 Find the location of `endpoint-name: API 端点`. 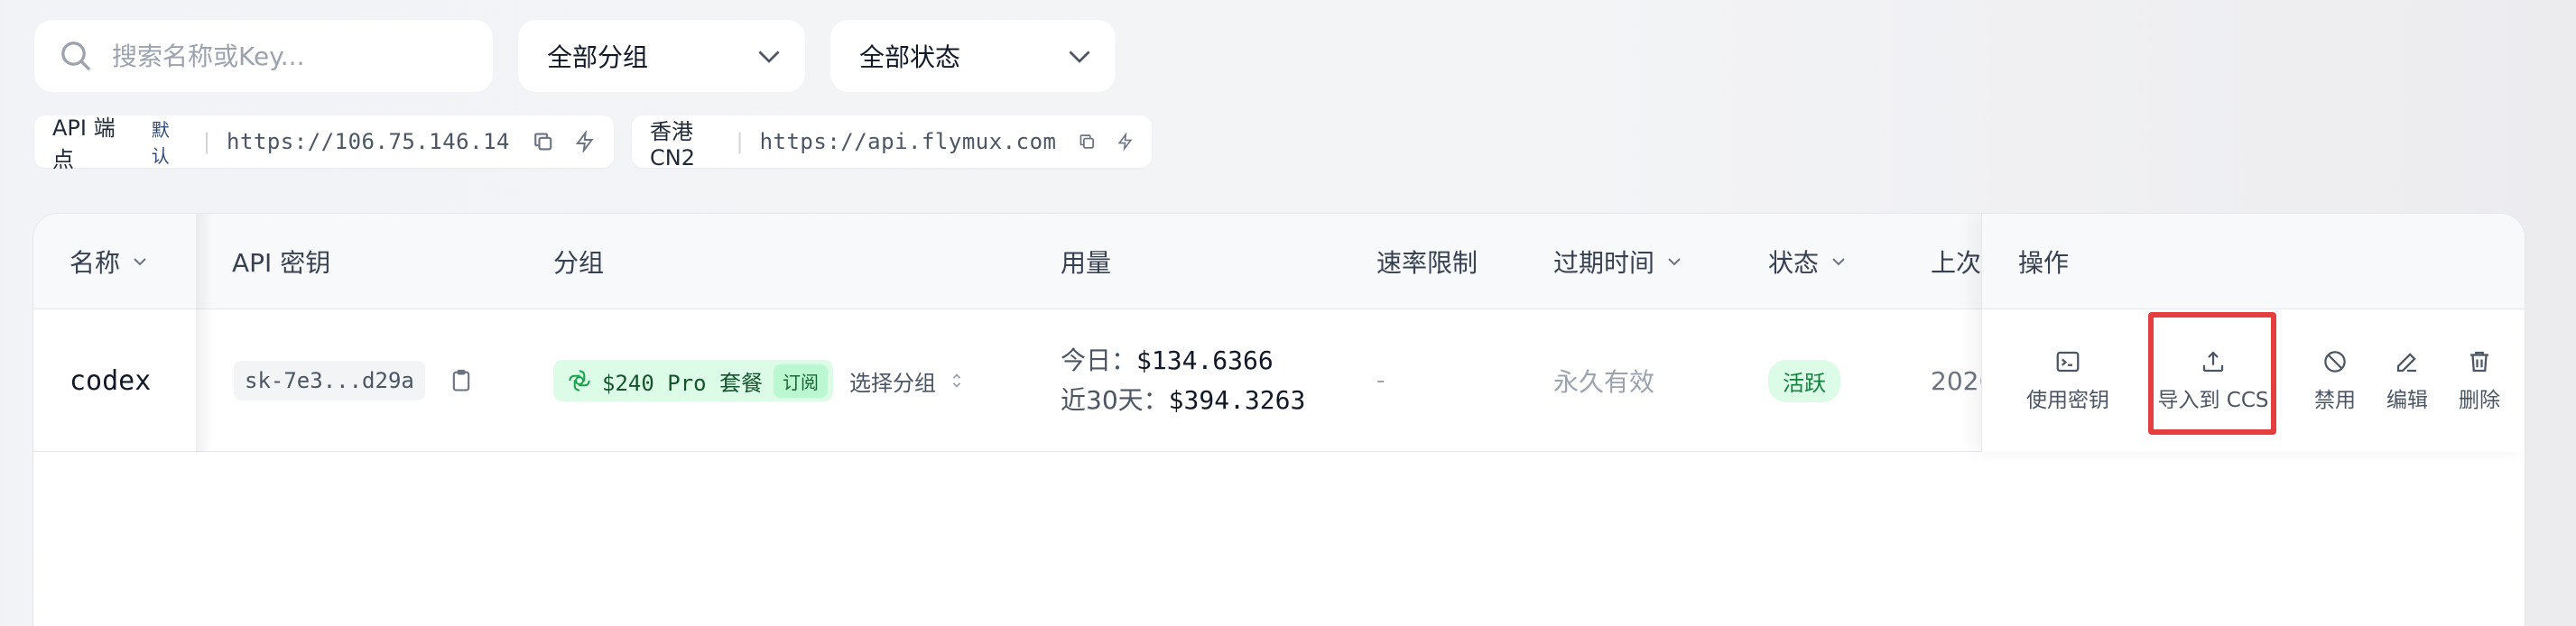

endpoint-name: API 端点 is located at coordinates (84, 143).